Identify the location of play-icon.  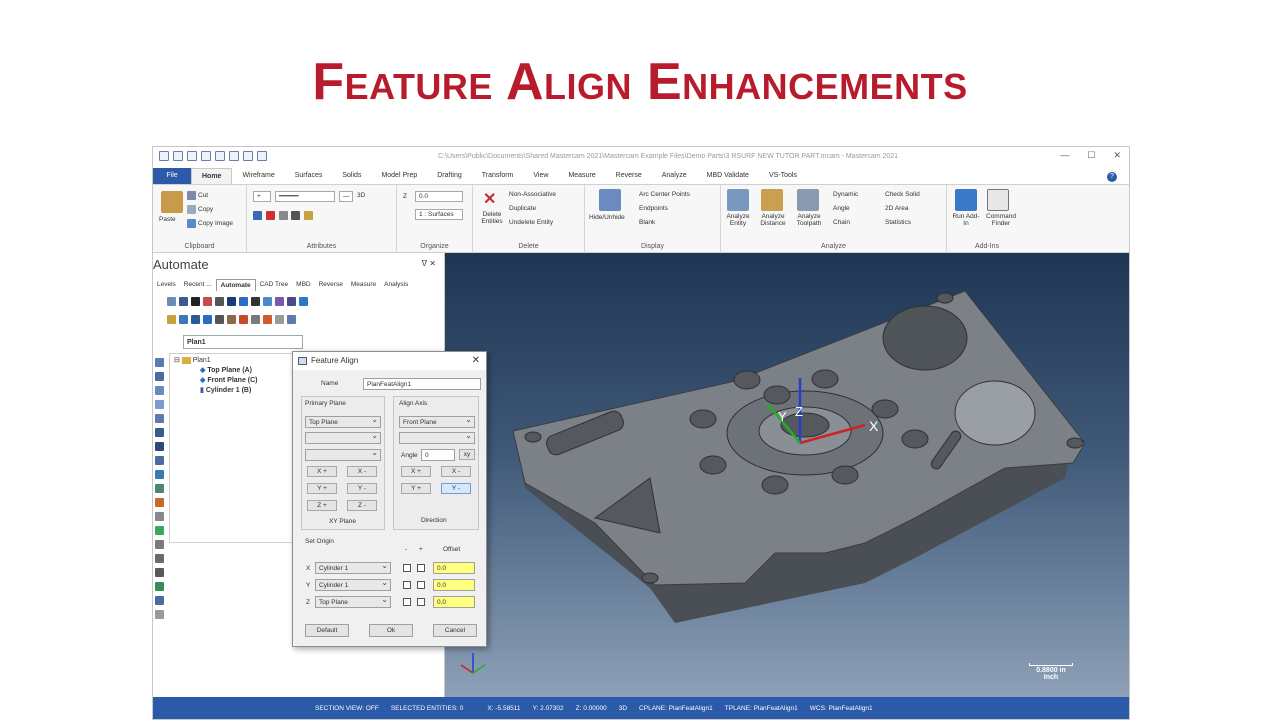
(243, 301).